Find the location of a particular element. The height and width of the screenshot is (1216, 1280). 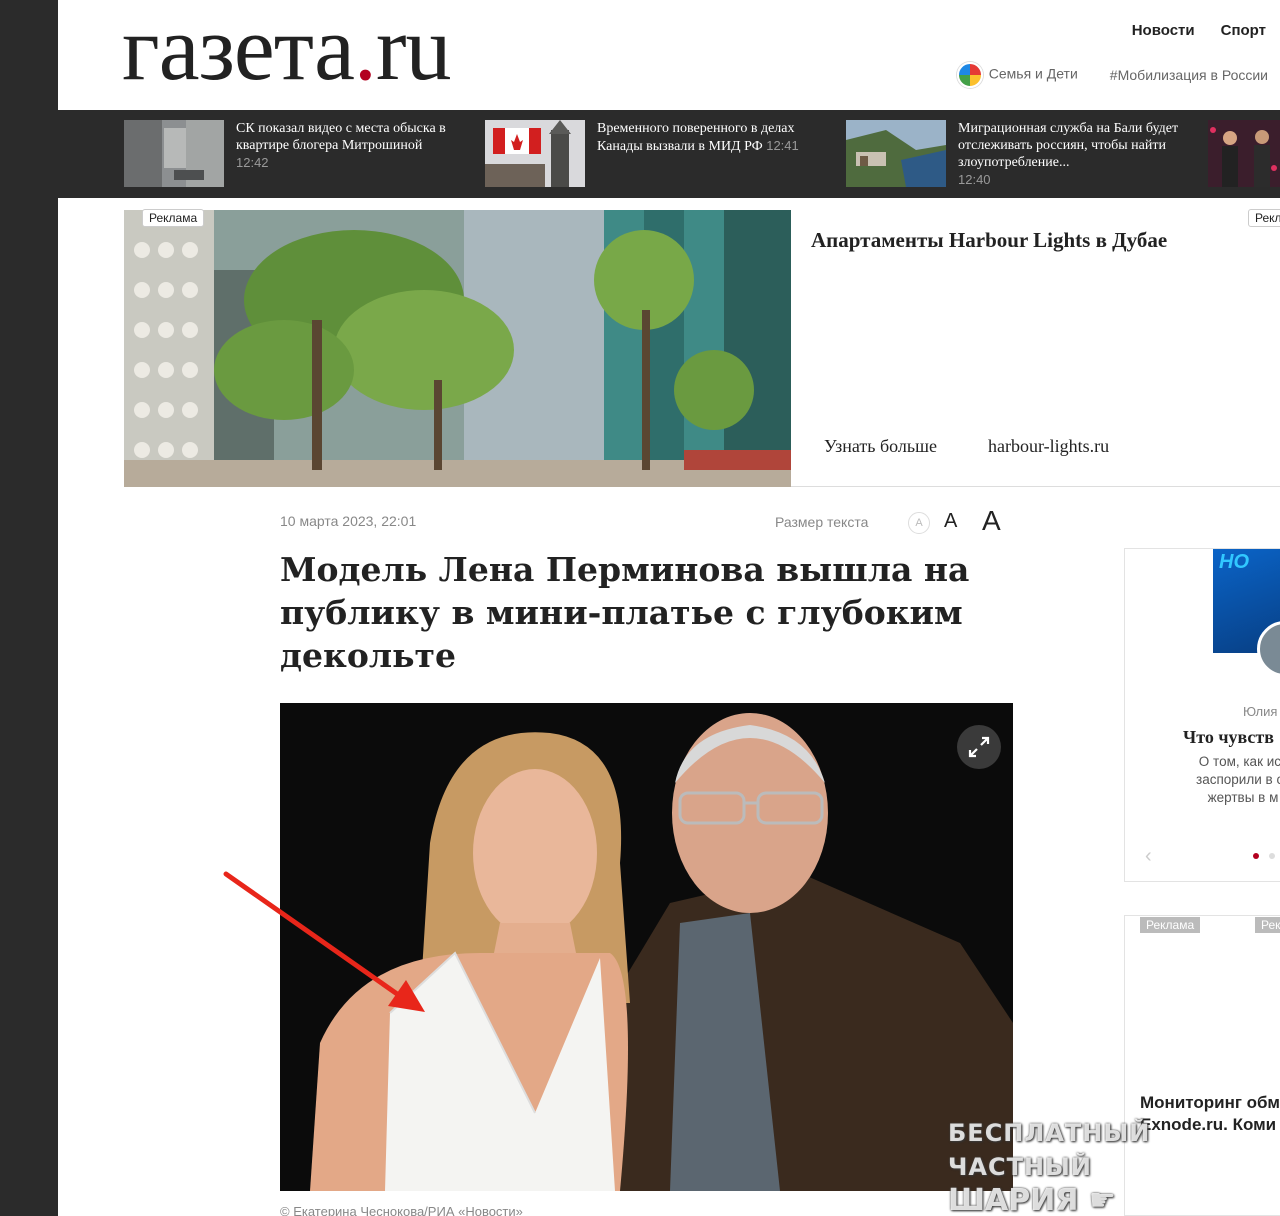

nav-link-family: Семья и Дети is located at coordinates (1017, 75).